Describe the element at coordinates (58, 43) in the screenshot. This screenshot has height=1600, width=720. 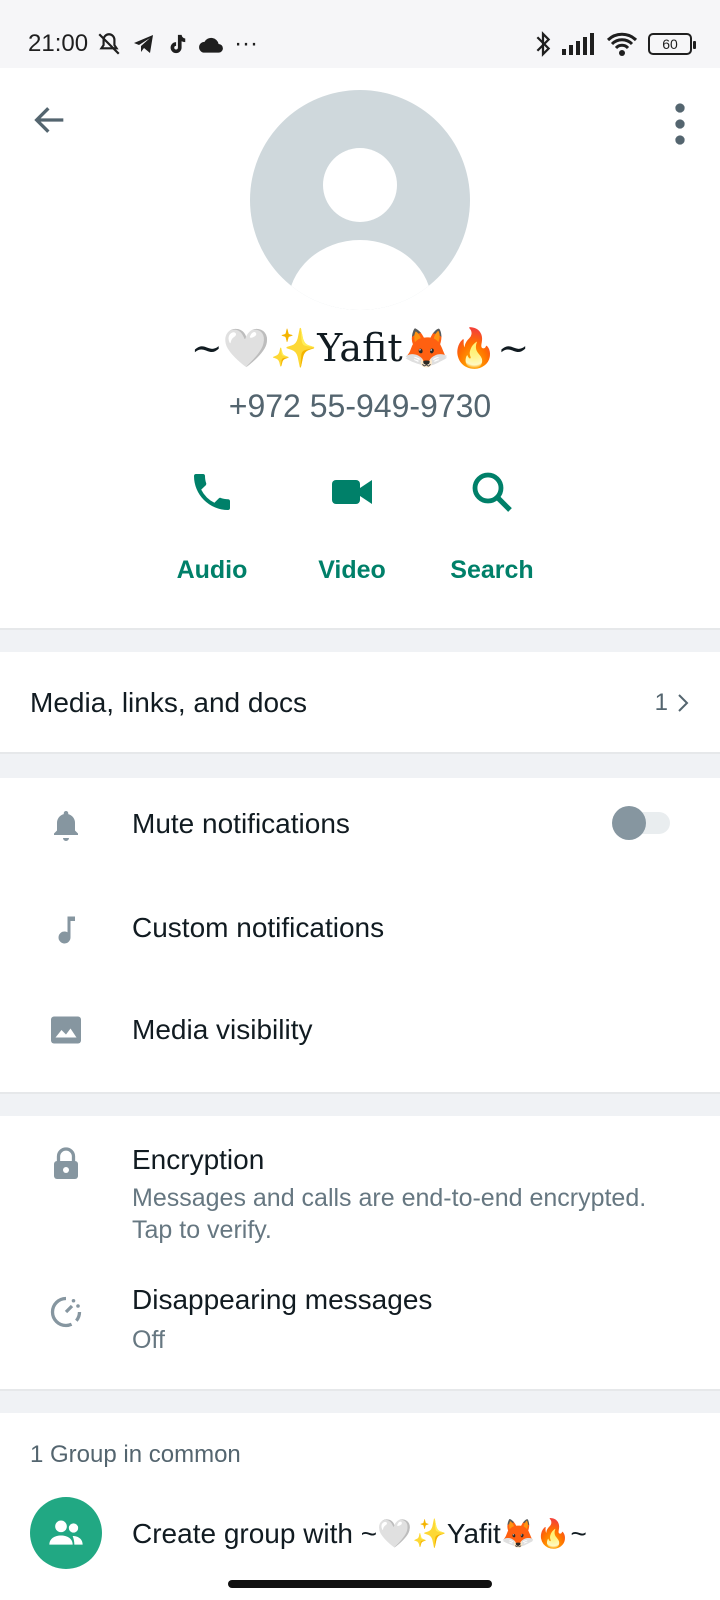
I see `status-time: 21:00` at that location.